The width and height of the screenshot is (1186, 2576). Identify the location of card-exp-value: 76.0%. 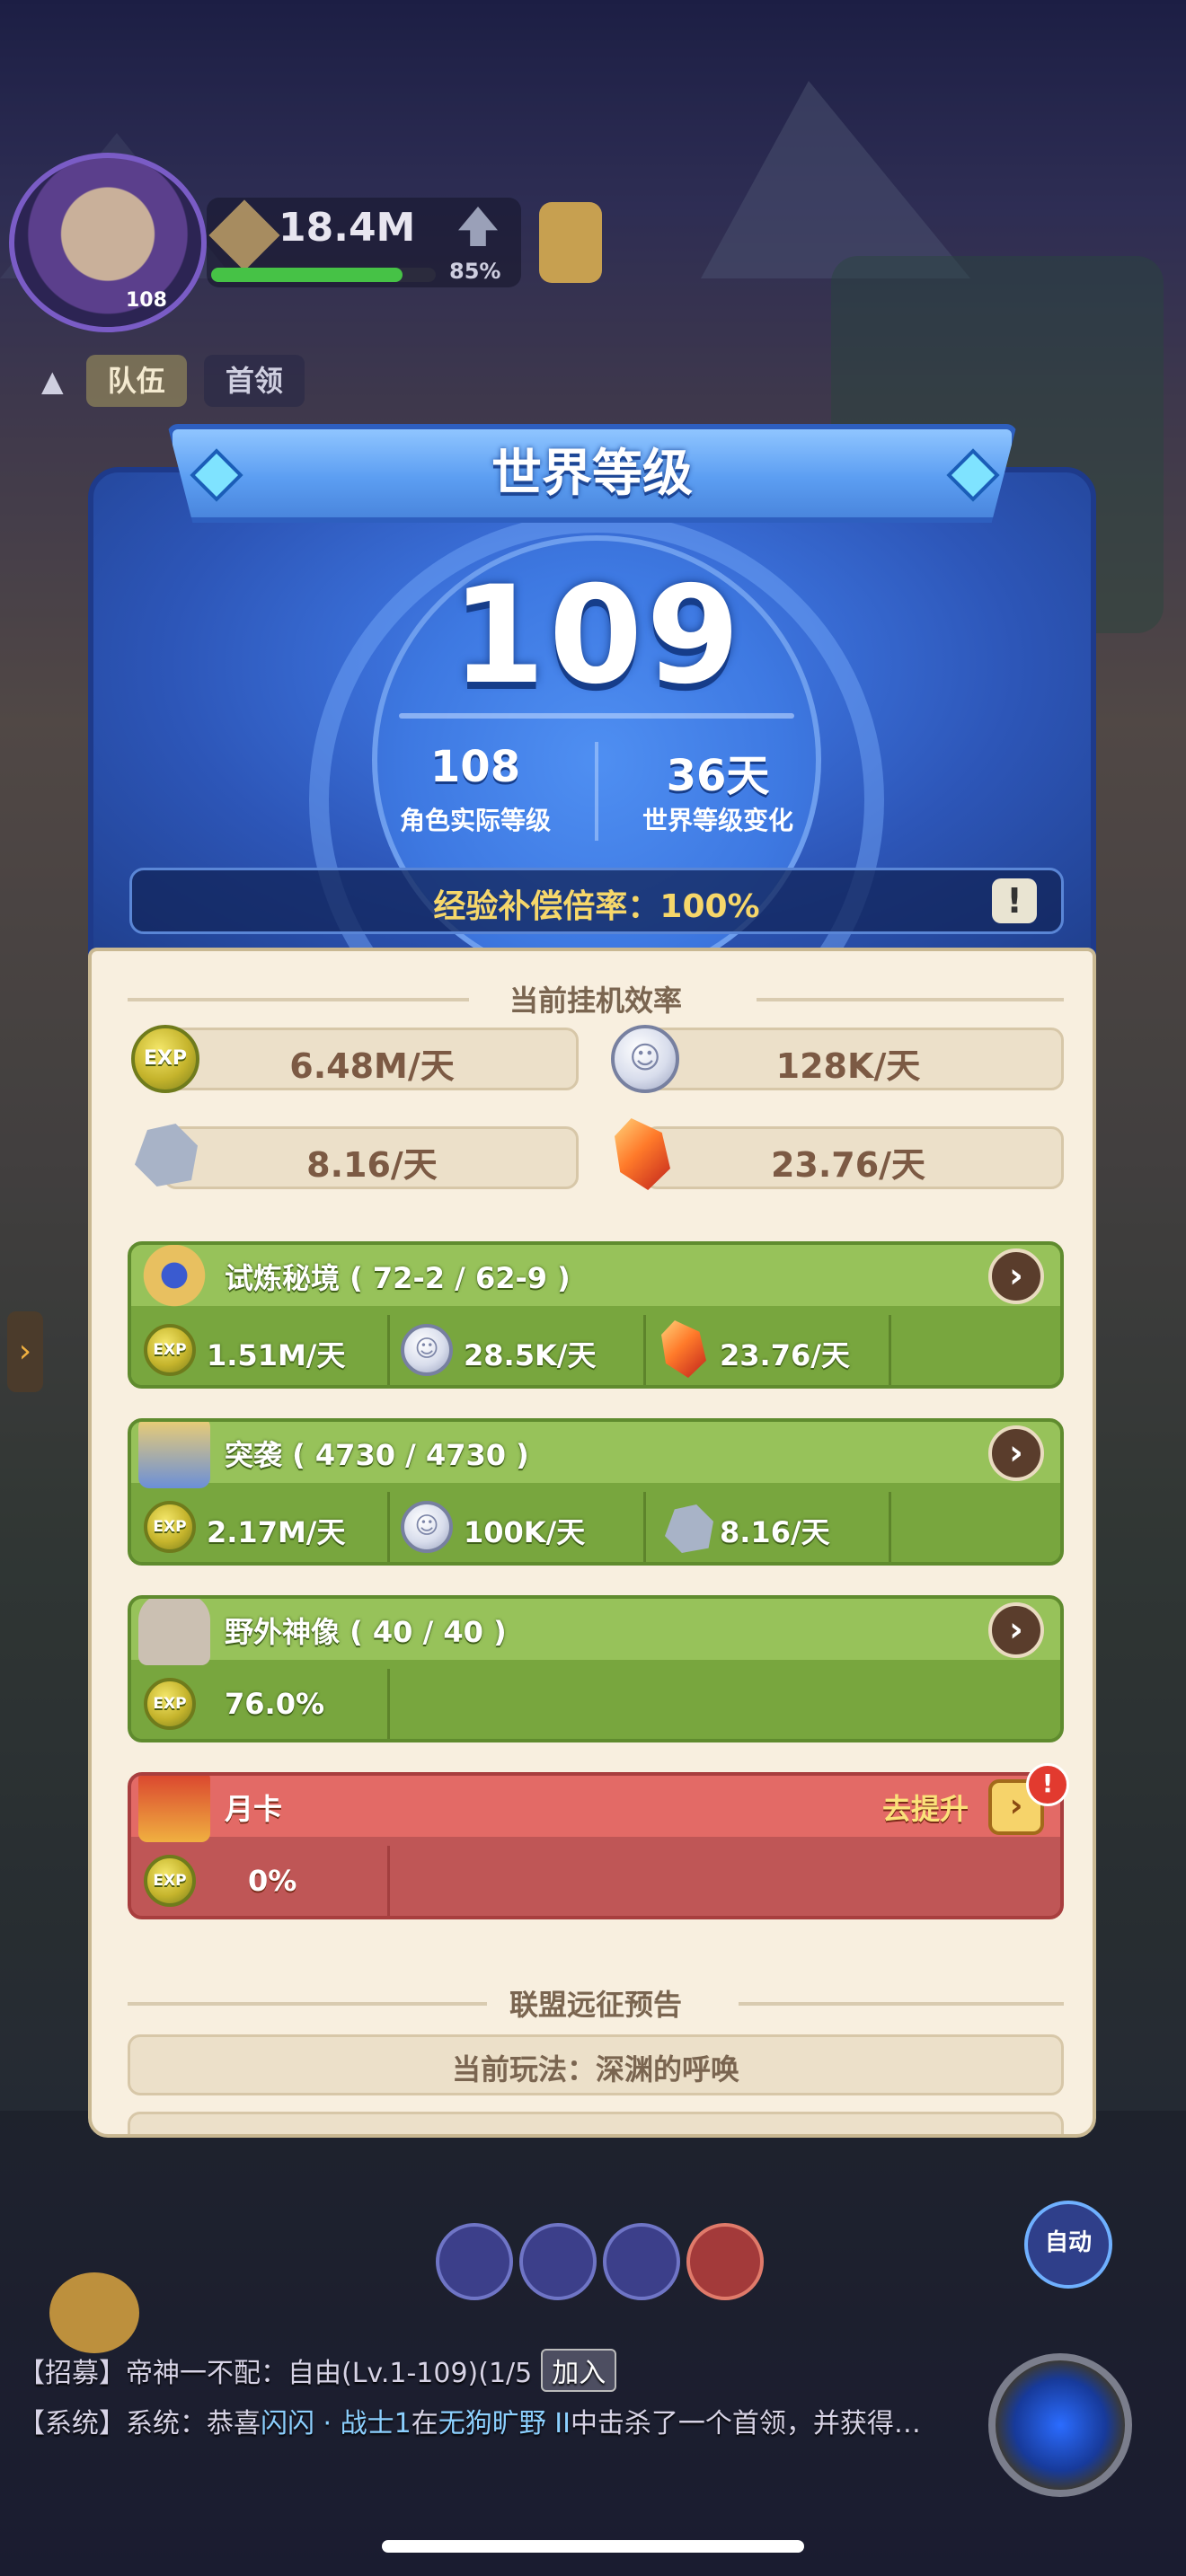
(275, 1704).